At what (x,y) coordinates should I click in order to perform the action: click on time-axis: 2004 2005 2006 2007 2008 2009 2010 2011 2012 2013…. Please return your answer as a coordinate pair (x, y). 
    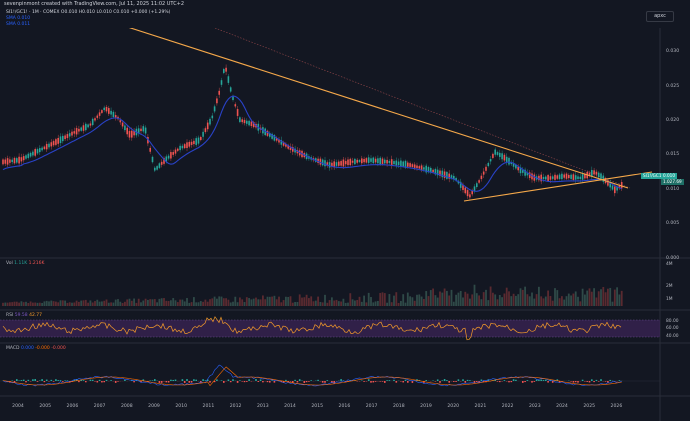
    Looking at the image, I should click on (317, 406).